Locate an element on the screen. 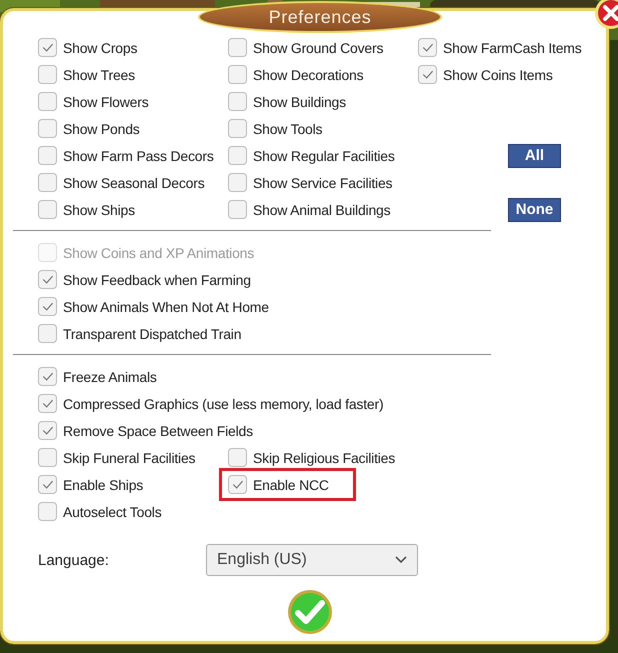 The width and height of the screenshot is (618, 653). confirm-button is located at coordinates (310, 612).